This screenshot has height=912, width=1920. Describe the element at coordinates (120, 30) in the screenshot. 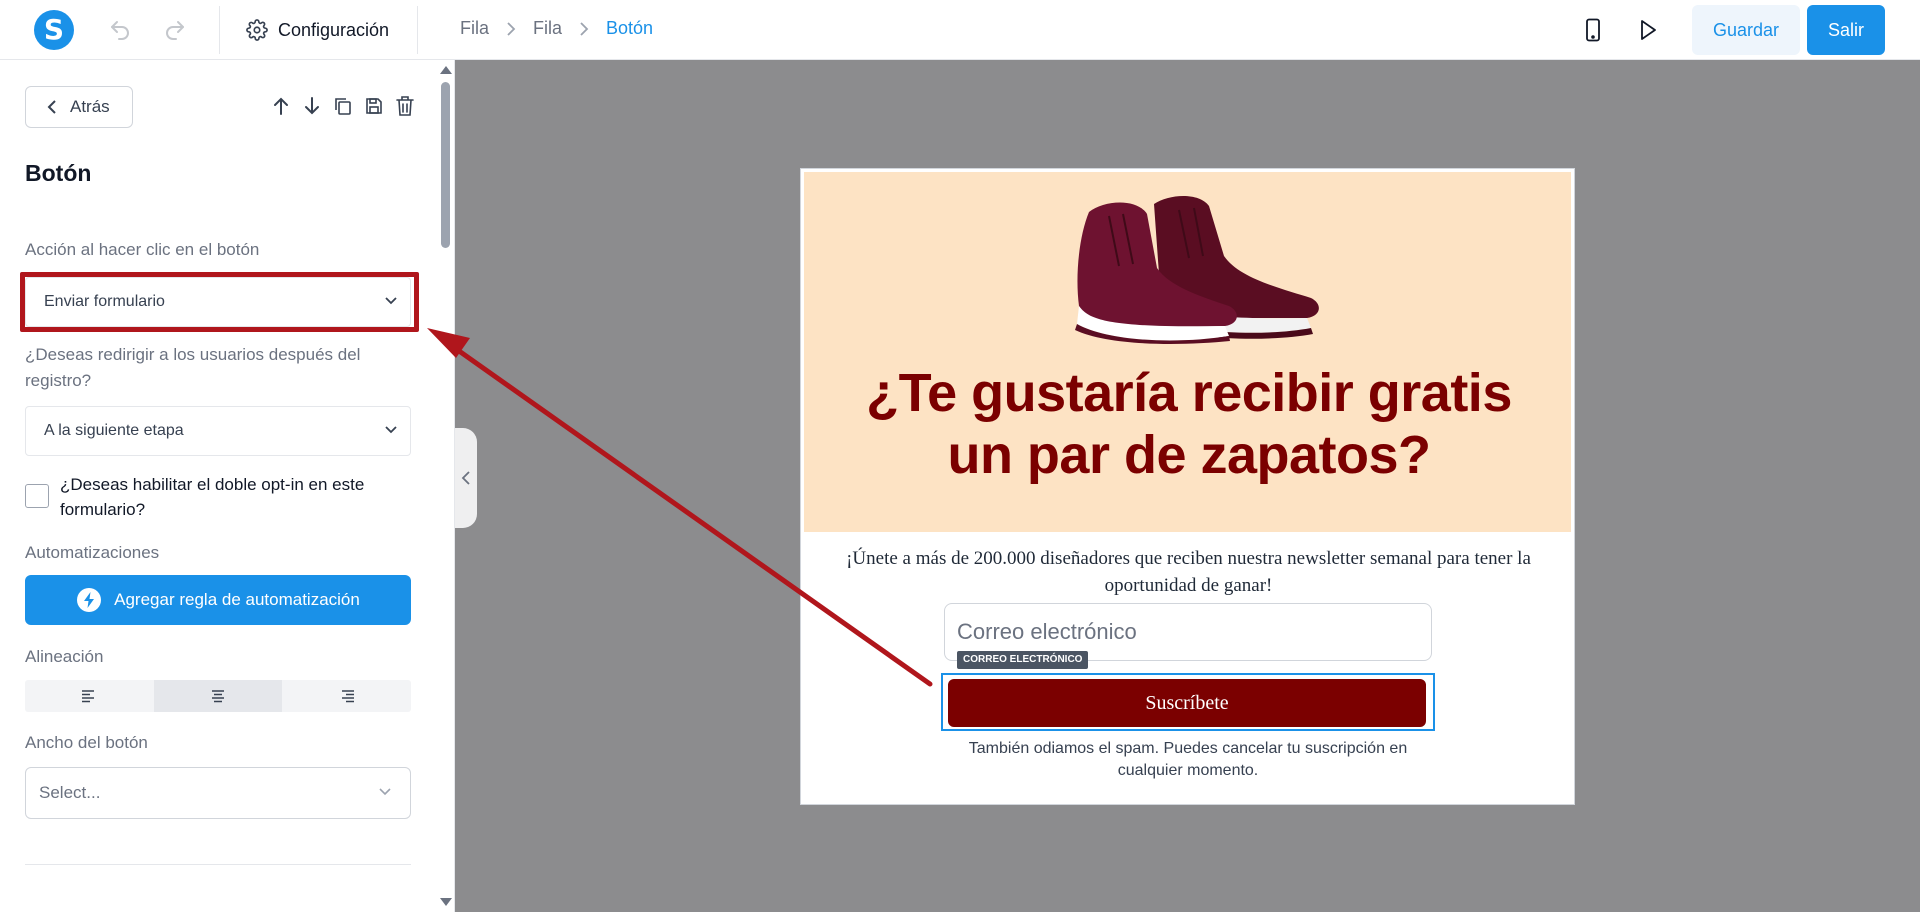

I see `undo-icon` at that location.